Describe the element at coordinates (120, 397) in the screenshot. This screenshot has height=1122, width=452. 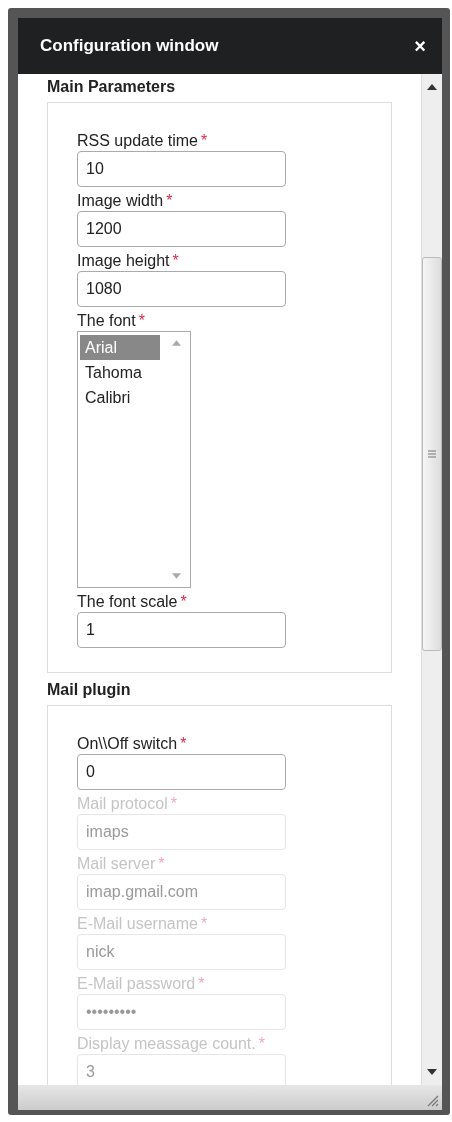
I see `list-option: Calibri` at that location.